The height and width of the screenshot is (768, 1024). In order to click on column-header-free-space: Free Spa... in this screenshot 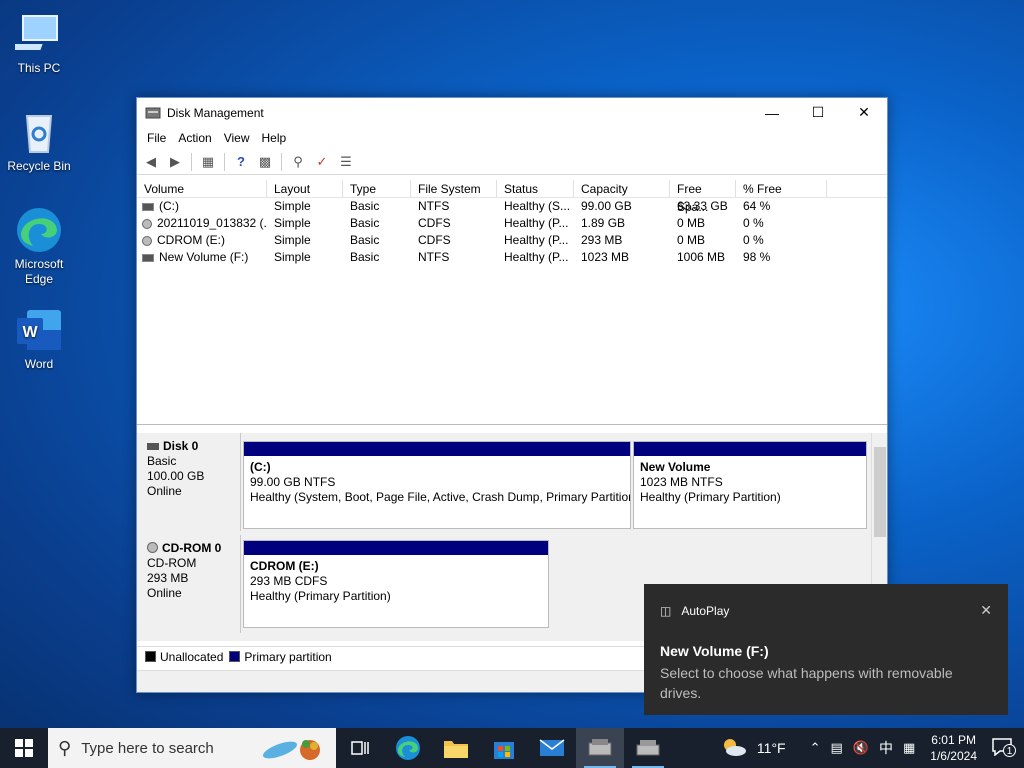, I will do `click(703, 197)`.